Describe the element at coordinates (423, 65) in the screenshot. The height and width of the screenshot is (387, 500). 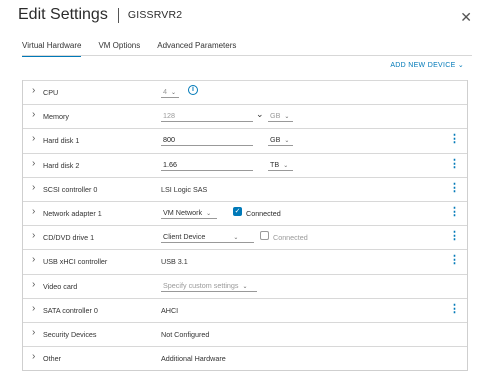
I see `add-new-device-label: ADD NEW DEVICE` at that location.